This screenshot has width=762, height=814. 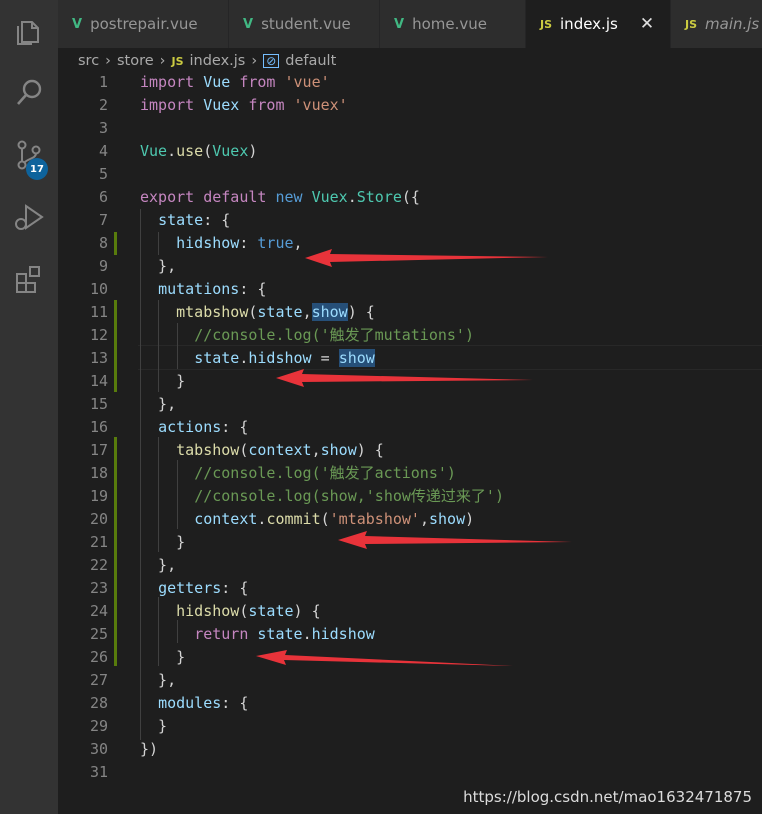 I want to click on code-text: getters: {, so click(x=203, y=588).